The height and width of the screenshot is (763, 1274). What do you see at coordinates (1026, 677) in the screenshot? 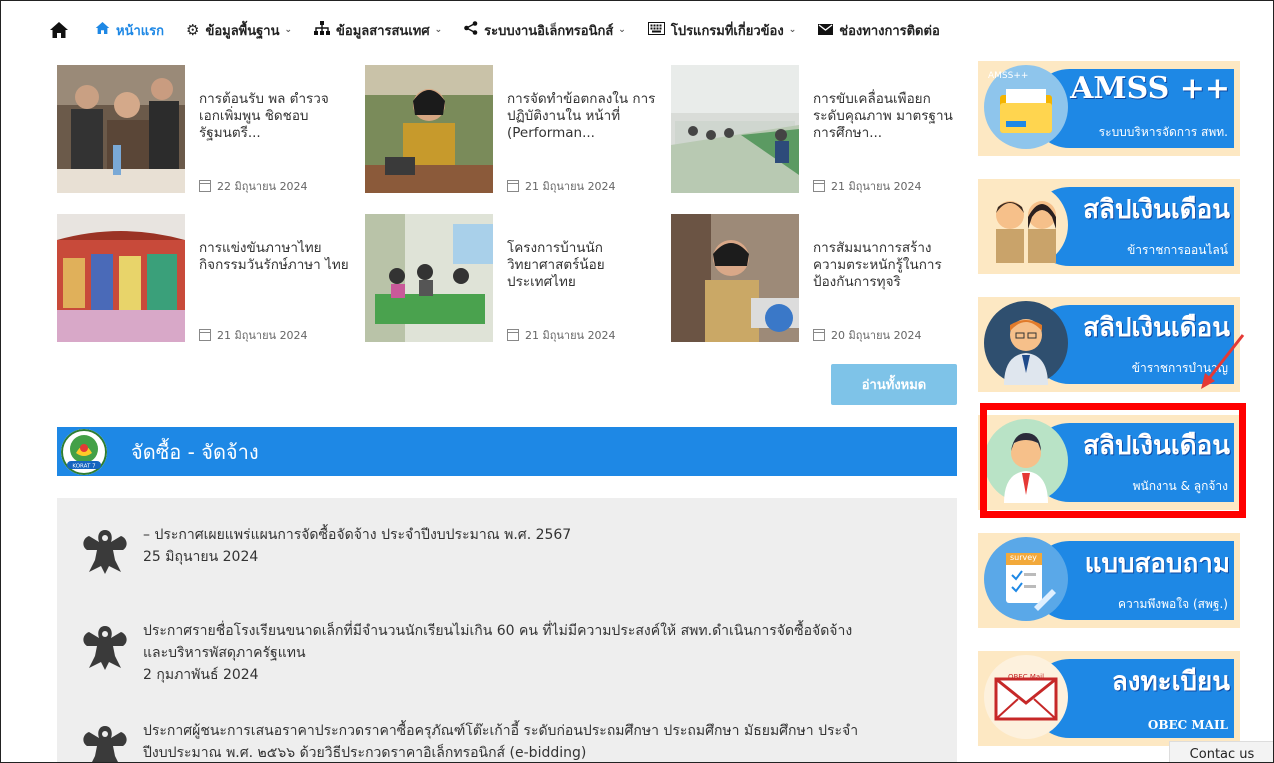
I see `badge: OBEC Mail` at bounding box center [1026, 677].